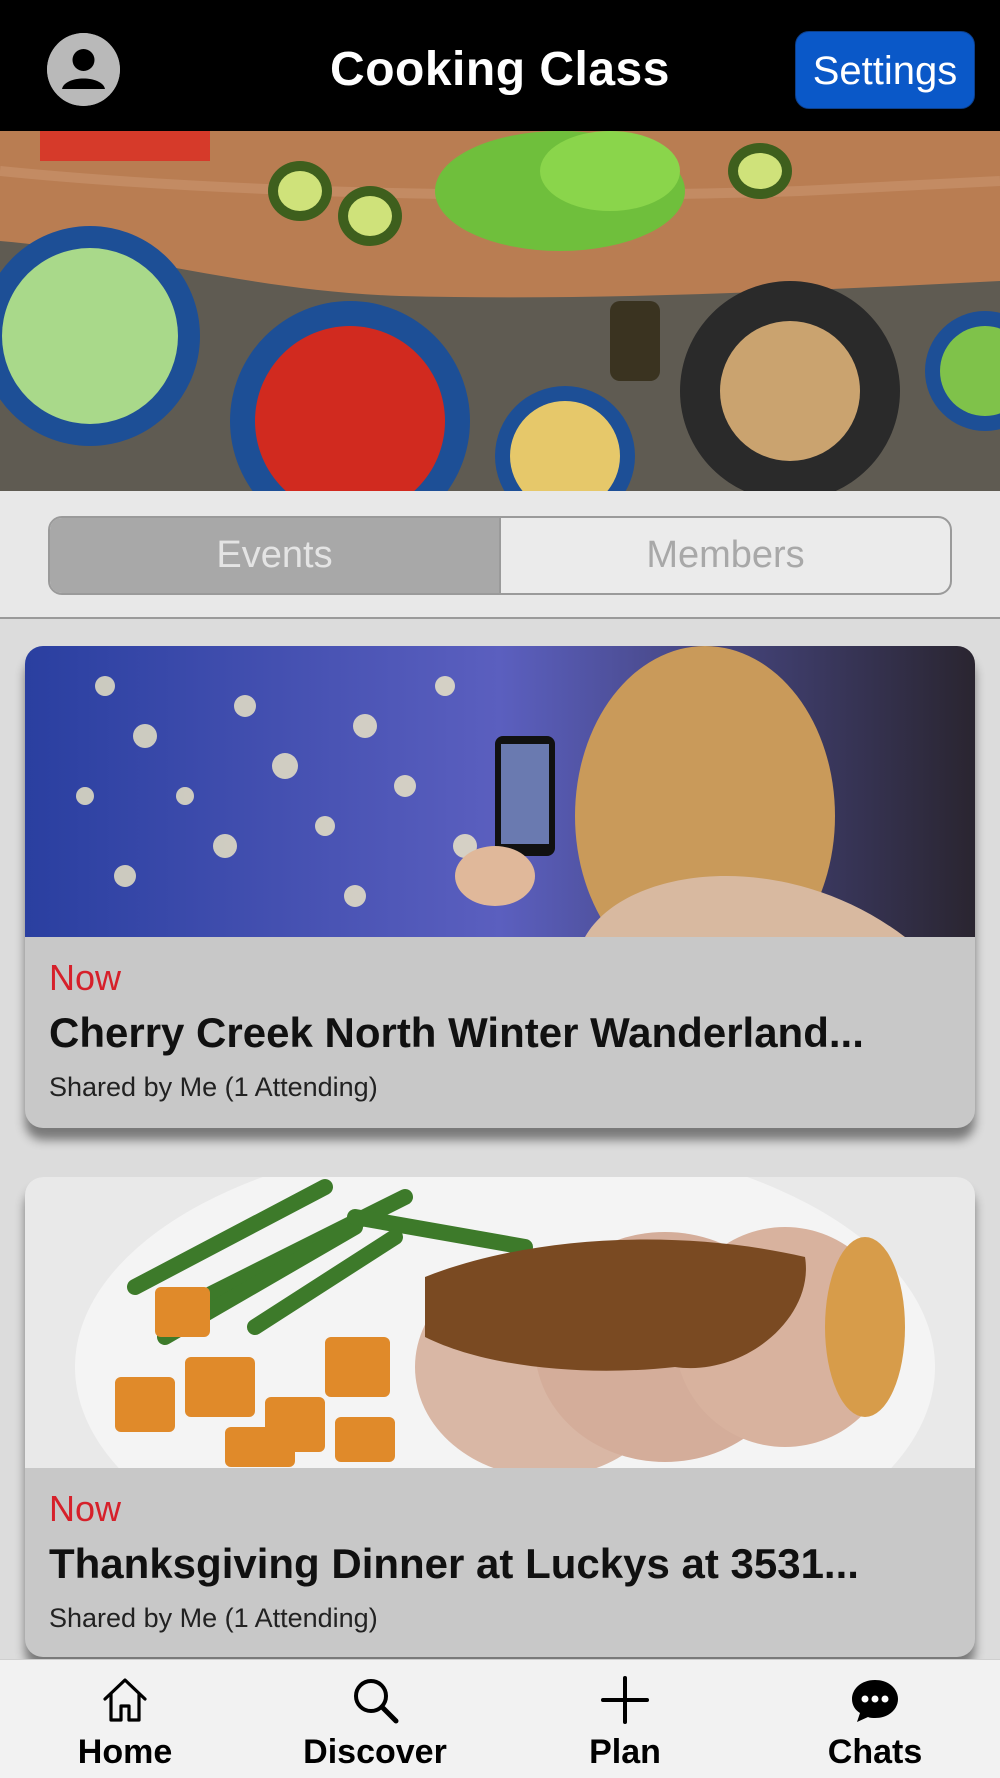 The height and width of the screenshot is (1778, 1000). I want to click on segmented-control: Events Members, so click(500, 555).